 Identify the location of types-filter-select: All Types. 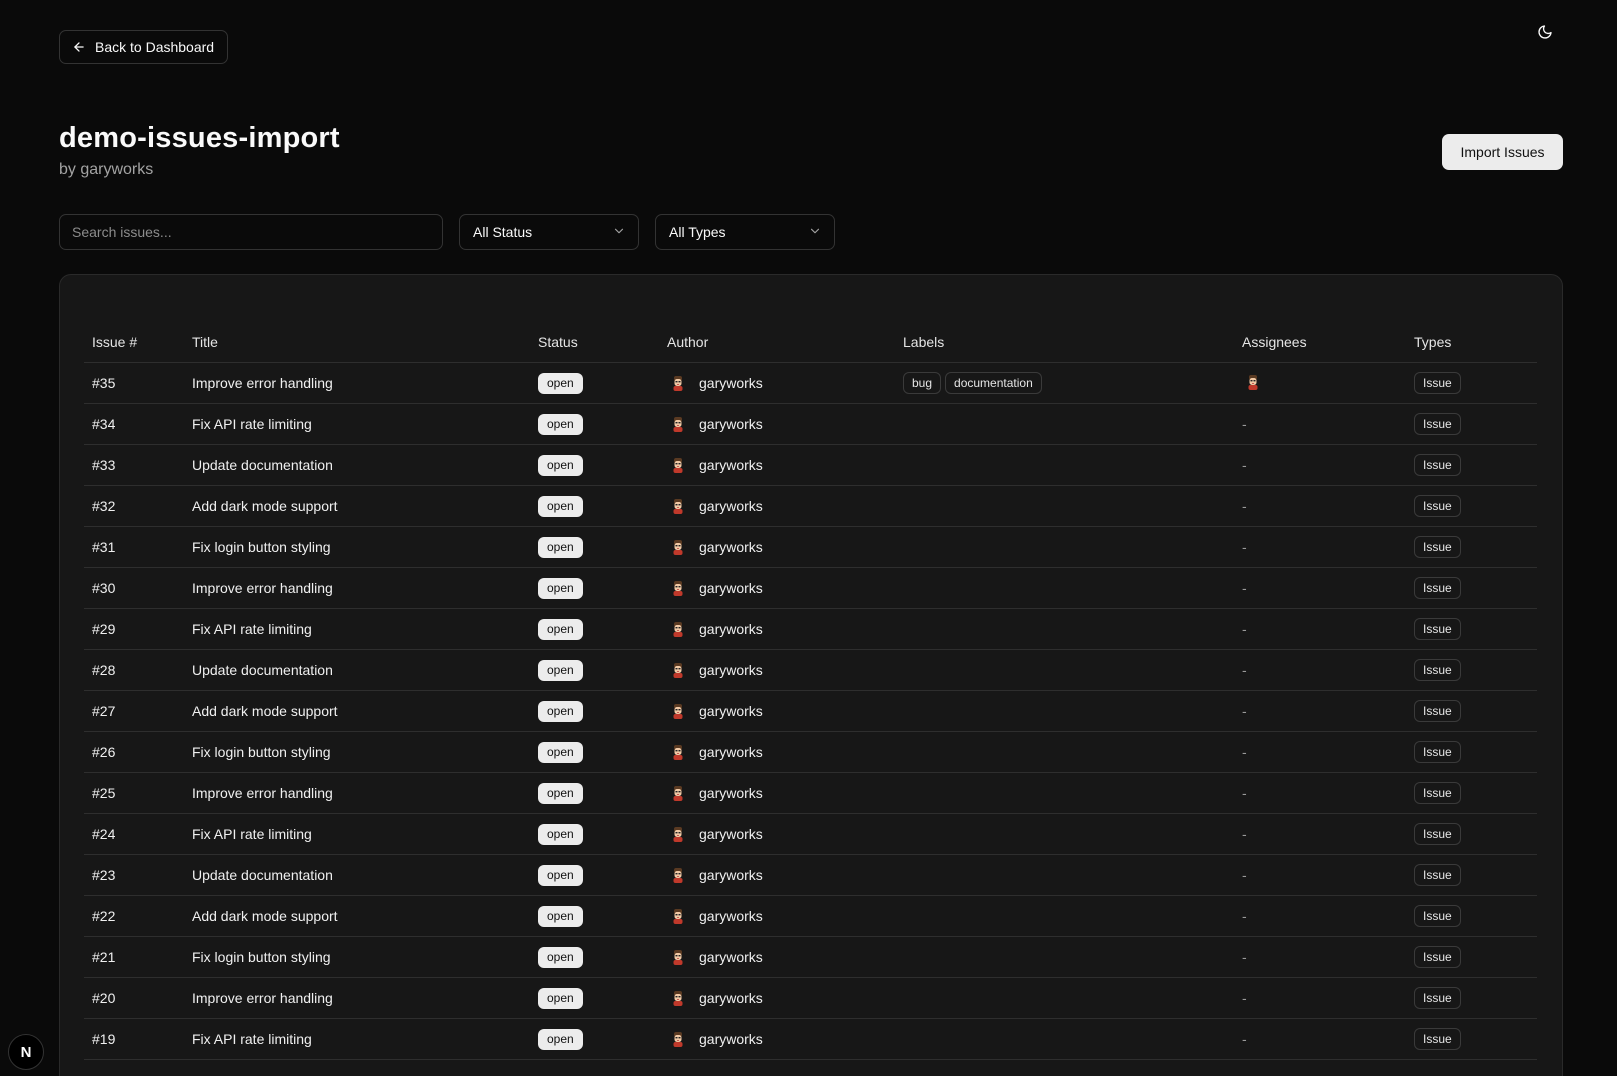
(745, 232).